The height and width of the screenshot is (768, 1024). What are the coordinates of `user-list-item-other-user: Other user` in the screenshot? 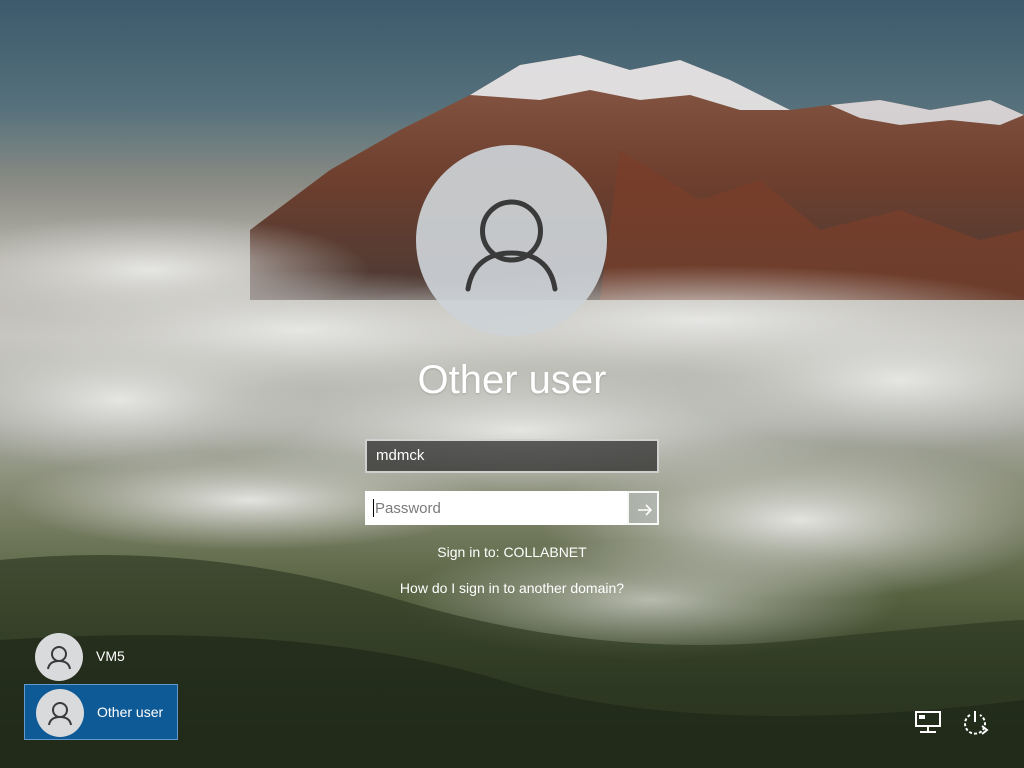 It's located at (101, 712).